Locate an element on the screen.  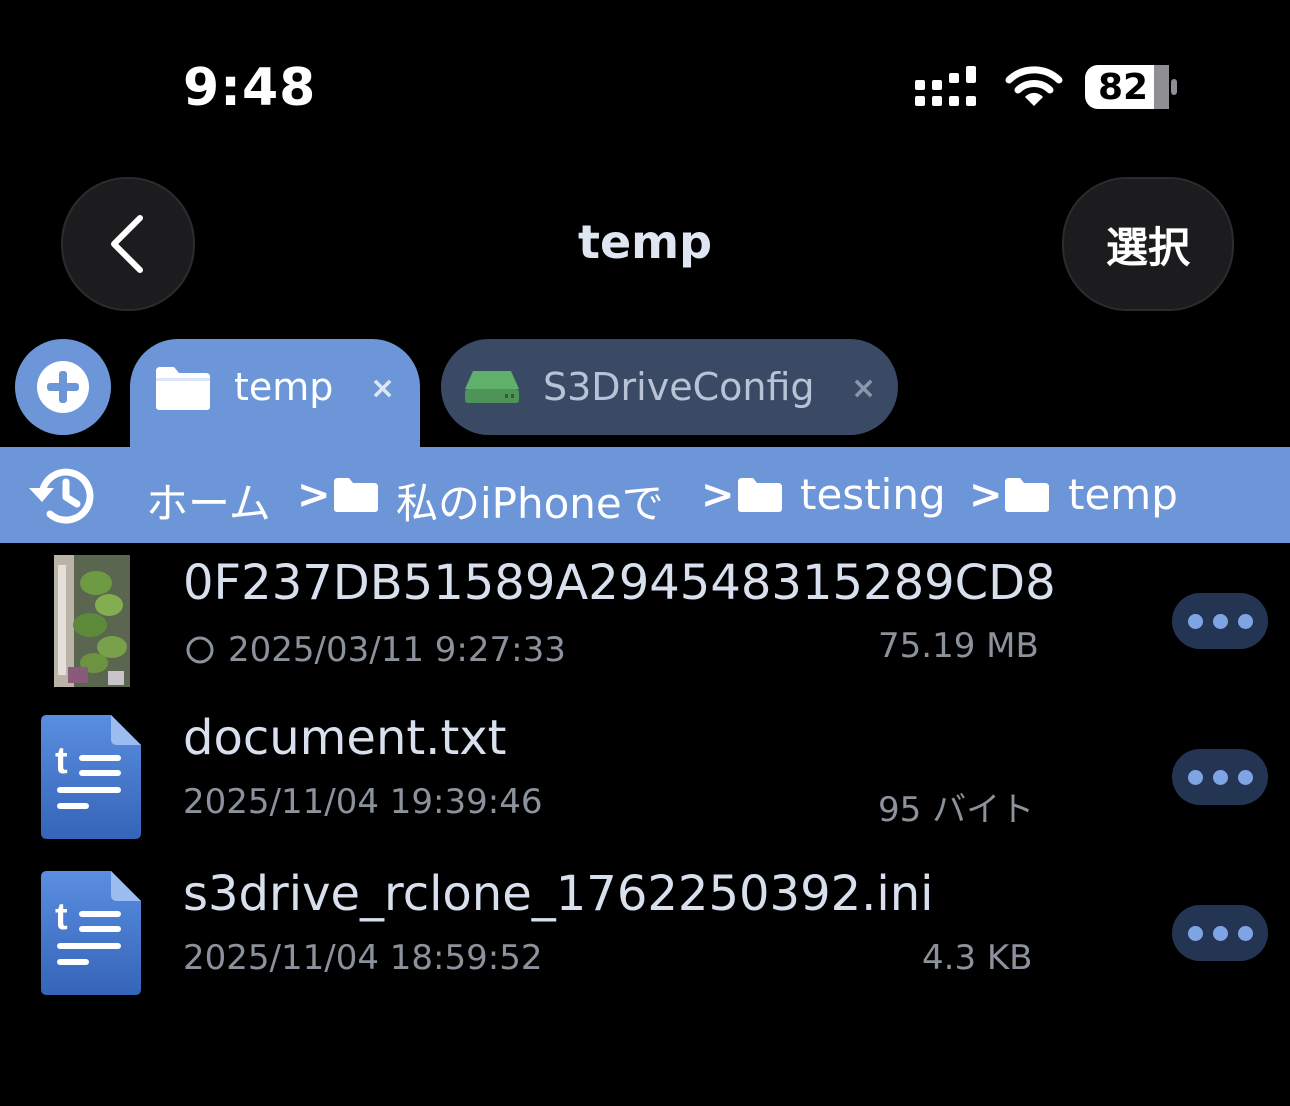
plus-circle-icon is located at coordinates (63, 387).